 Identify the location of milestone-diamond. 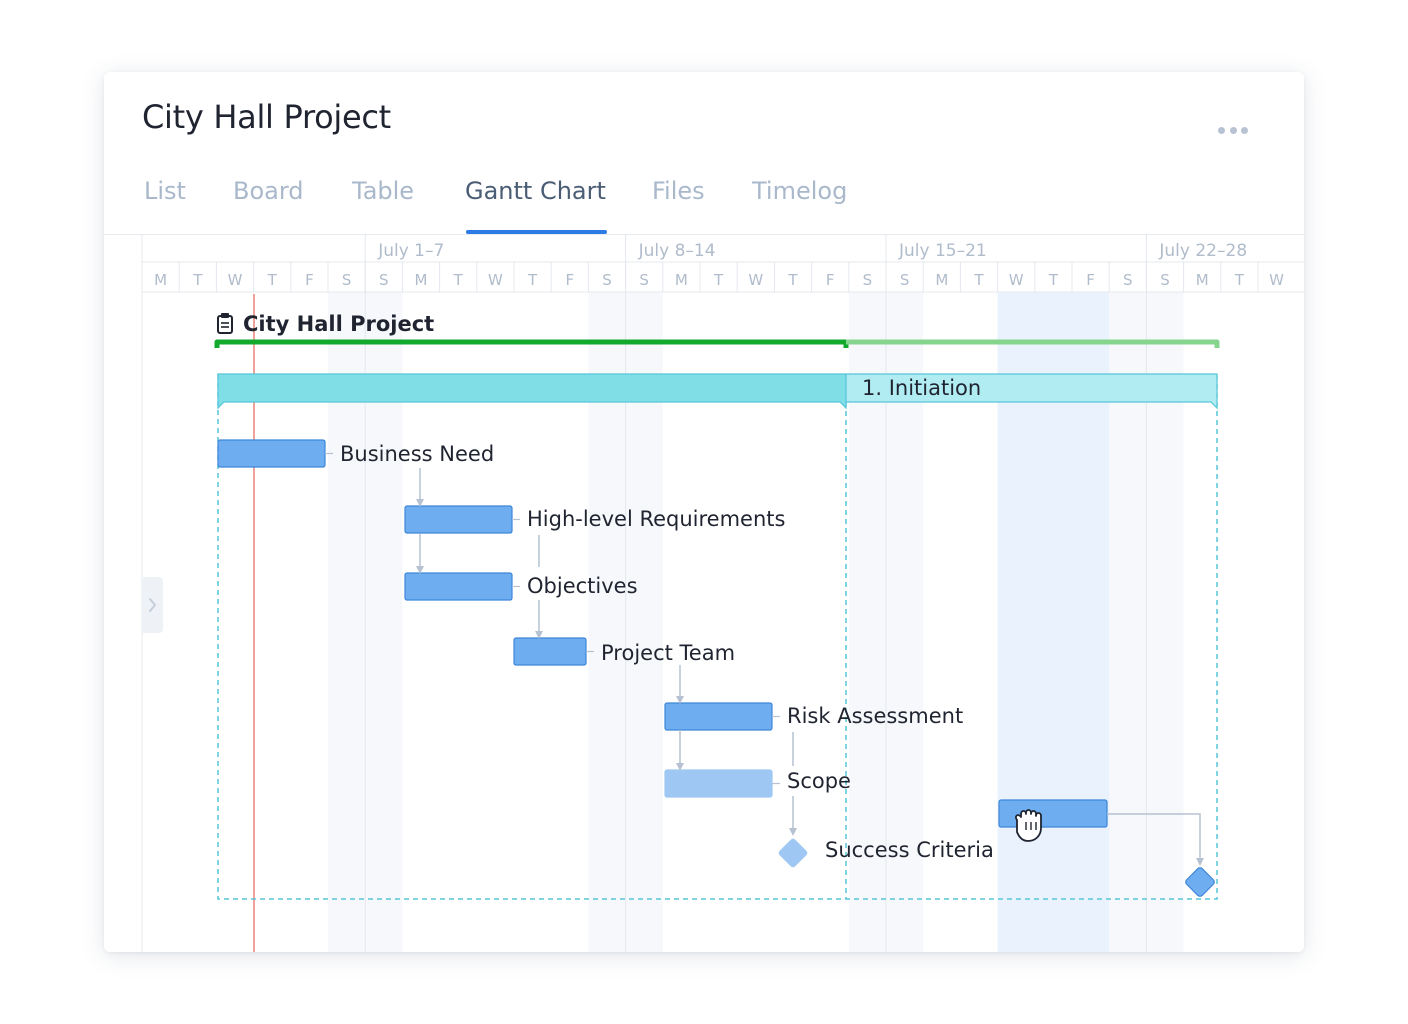
(792, 852).